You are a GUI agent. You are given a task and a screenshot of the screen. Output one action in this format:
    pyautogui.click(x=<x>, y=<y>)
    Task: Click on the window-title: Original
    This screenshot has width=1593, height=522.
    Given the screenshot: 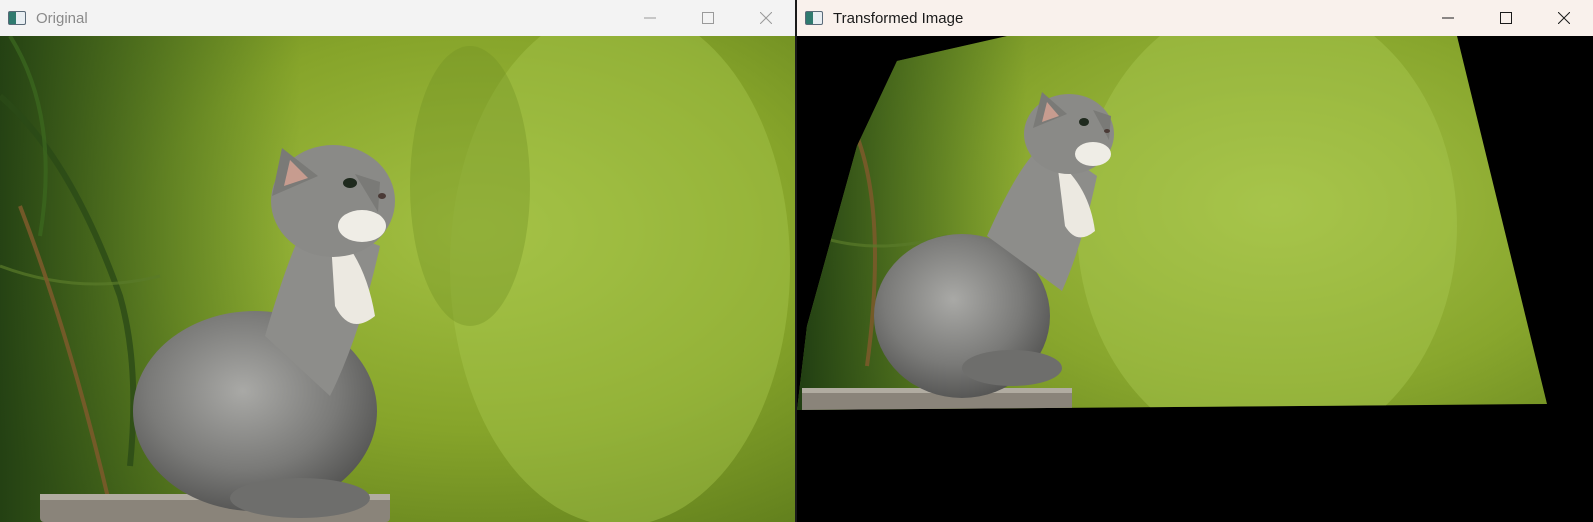 What is the action you would take?
    pyautogui.click(x=62, y=18)
    